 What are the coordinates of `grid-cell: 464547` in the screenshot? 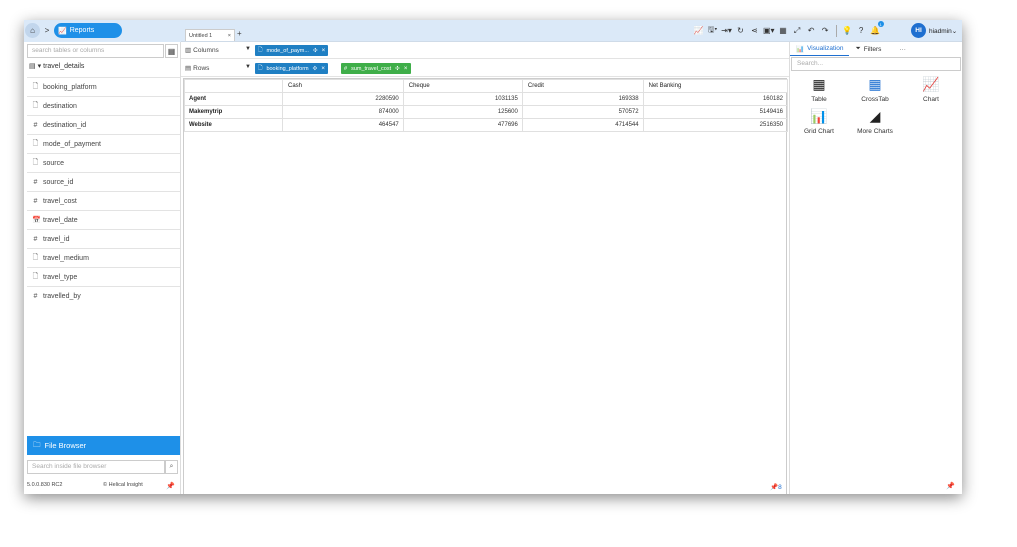 It's located at (343, 125).